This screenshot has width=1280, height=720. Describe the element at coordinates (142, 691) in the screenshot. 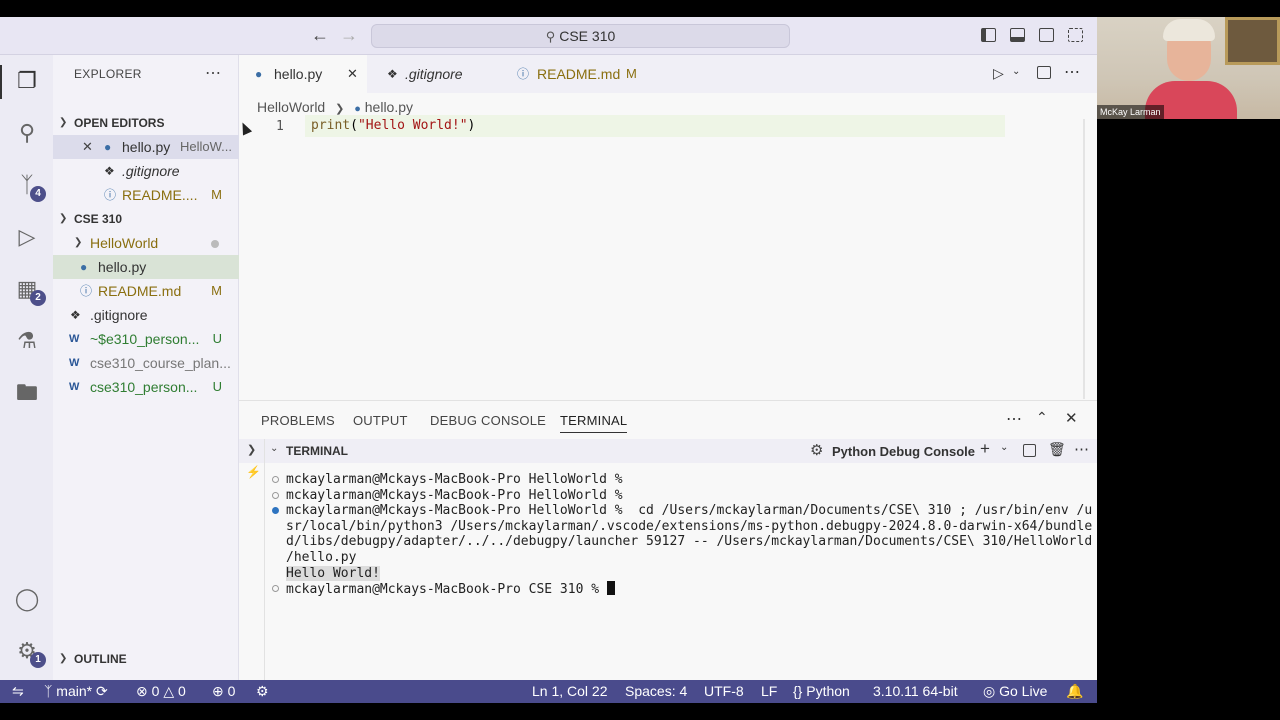

I see `error-icon: ⊗` at that location.